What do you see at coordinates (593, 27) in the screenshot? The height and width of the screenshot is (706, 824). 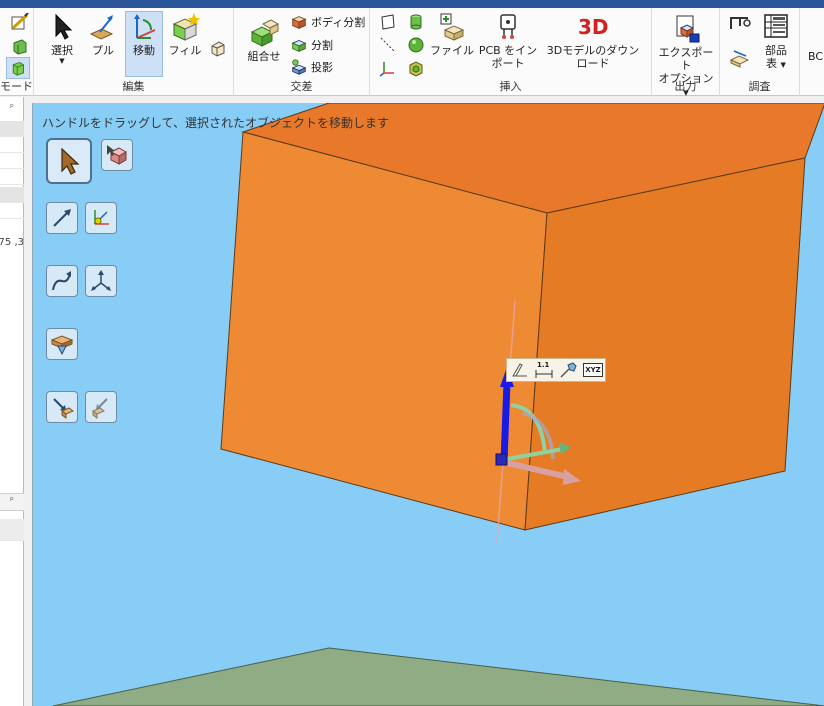 I see `download-3d-icon: 3D` at bounding box center [593, 27].